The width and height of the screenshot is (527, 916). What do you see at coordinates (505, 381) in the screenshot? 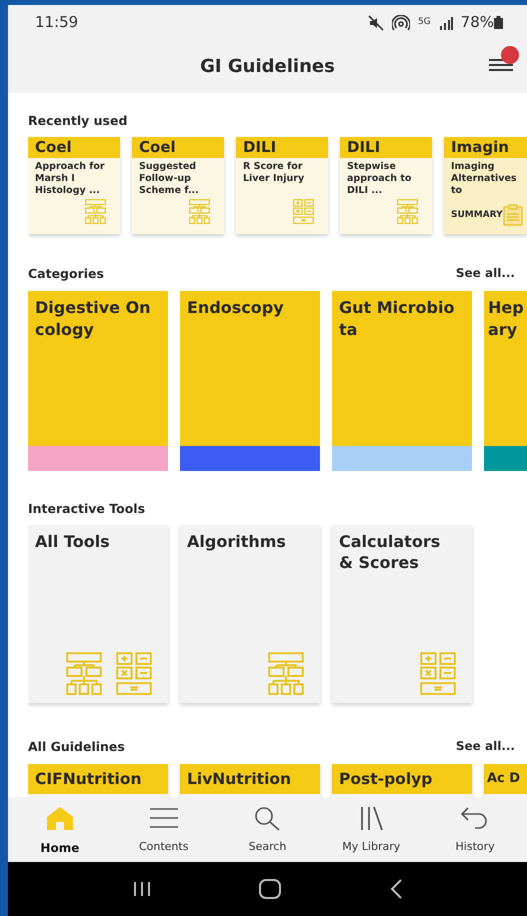
I see `category-card: Hep ary` at bounding box center [505, 381].